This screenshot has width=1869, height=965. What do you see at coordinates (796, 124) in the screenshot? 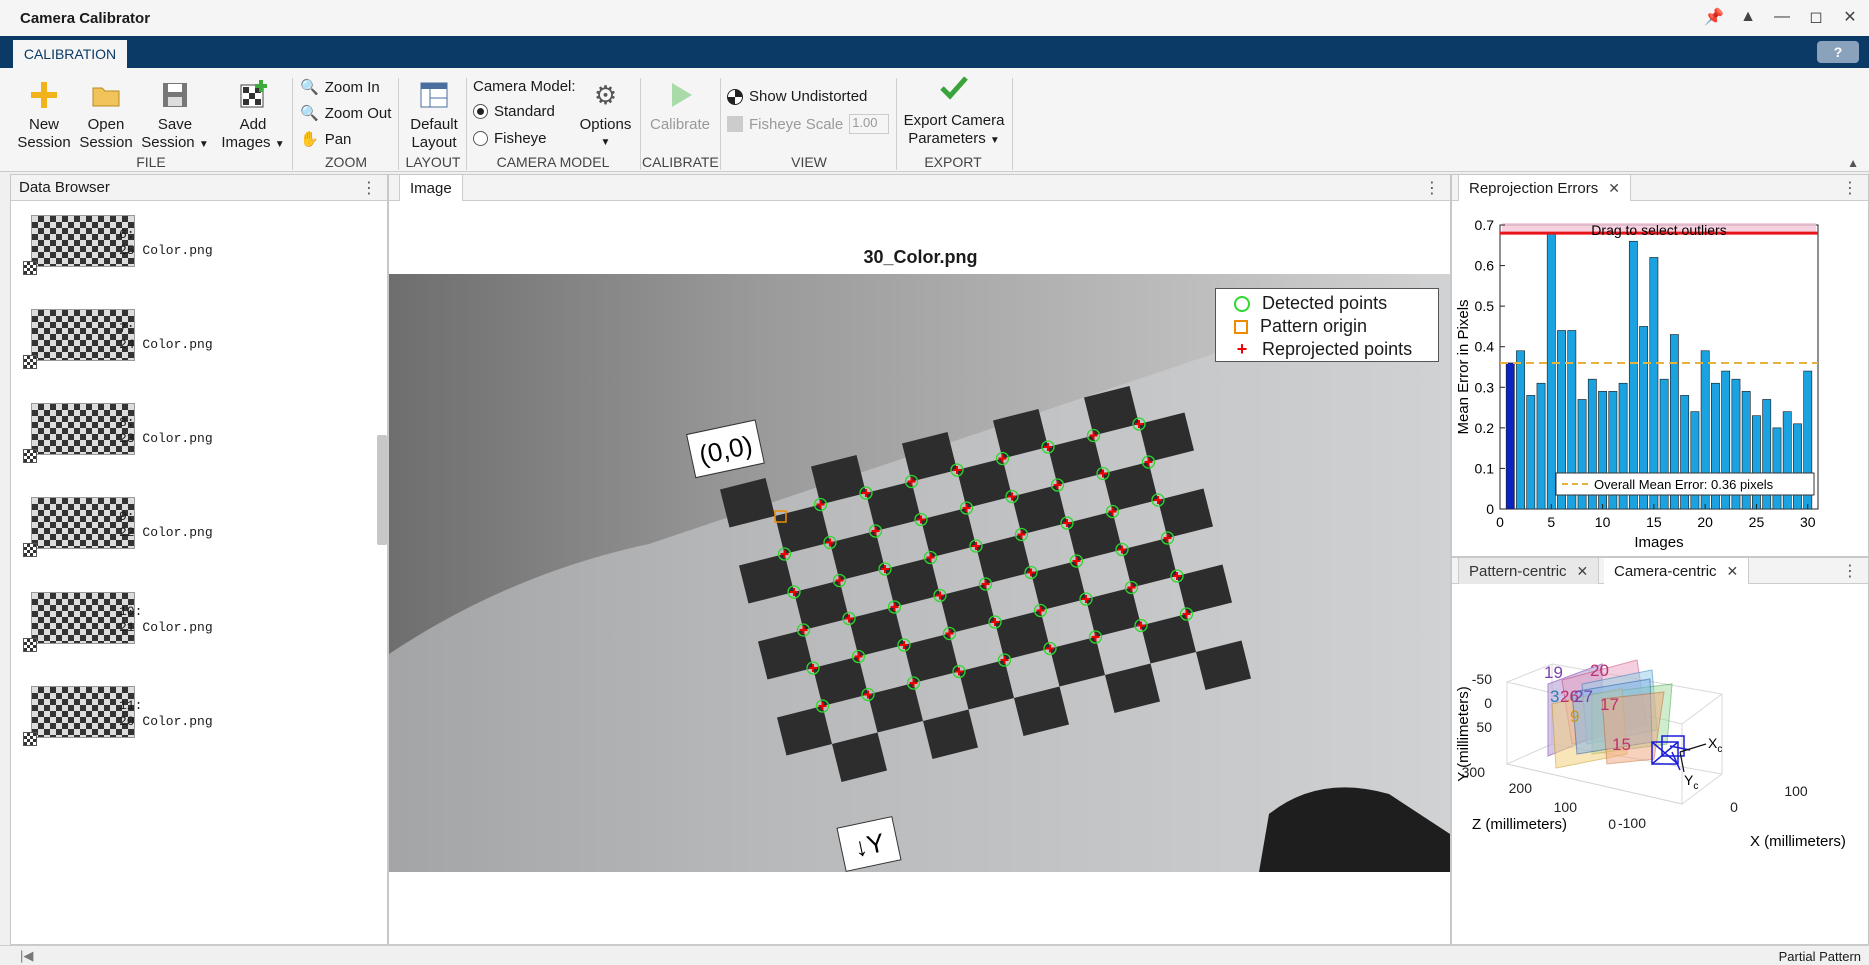
I see `fisheye-scale-label: Fisheye Scale` at bounding box center [796, 124].